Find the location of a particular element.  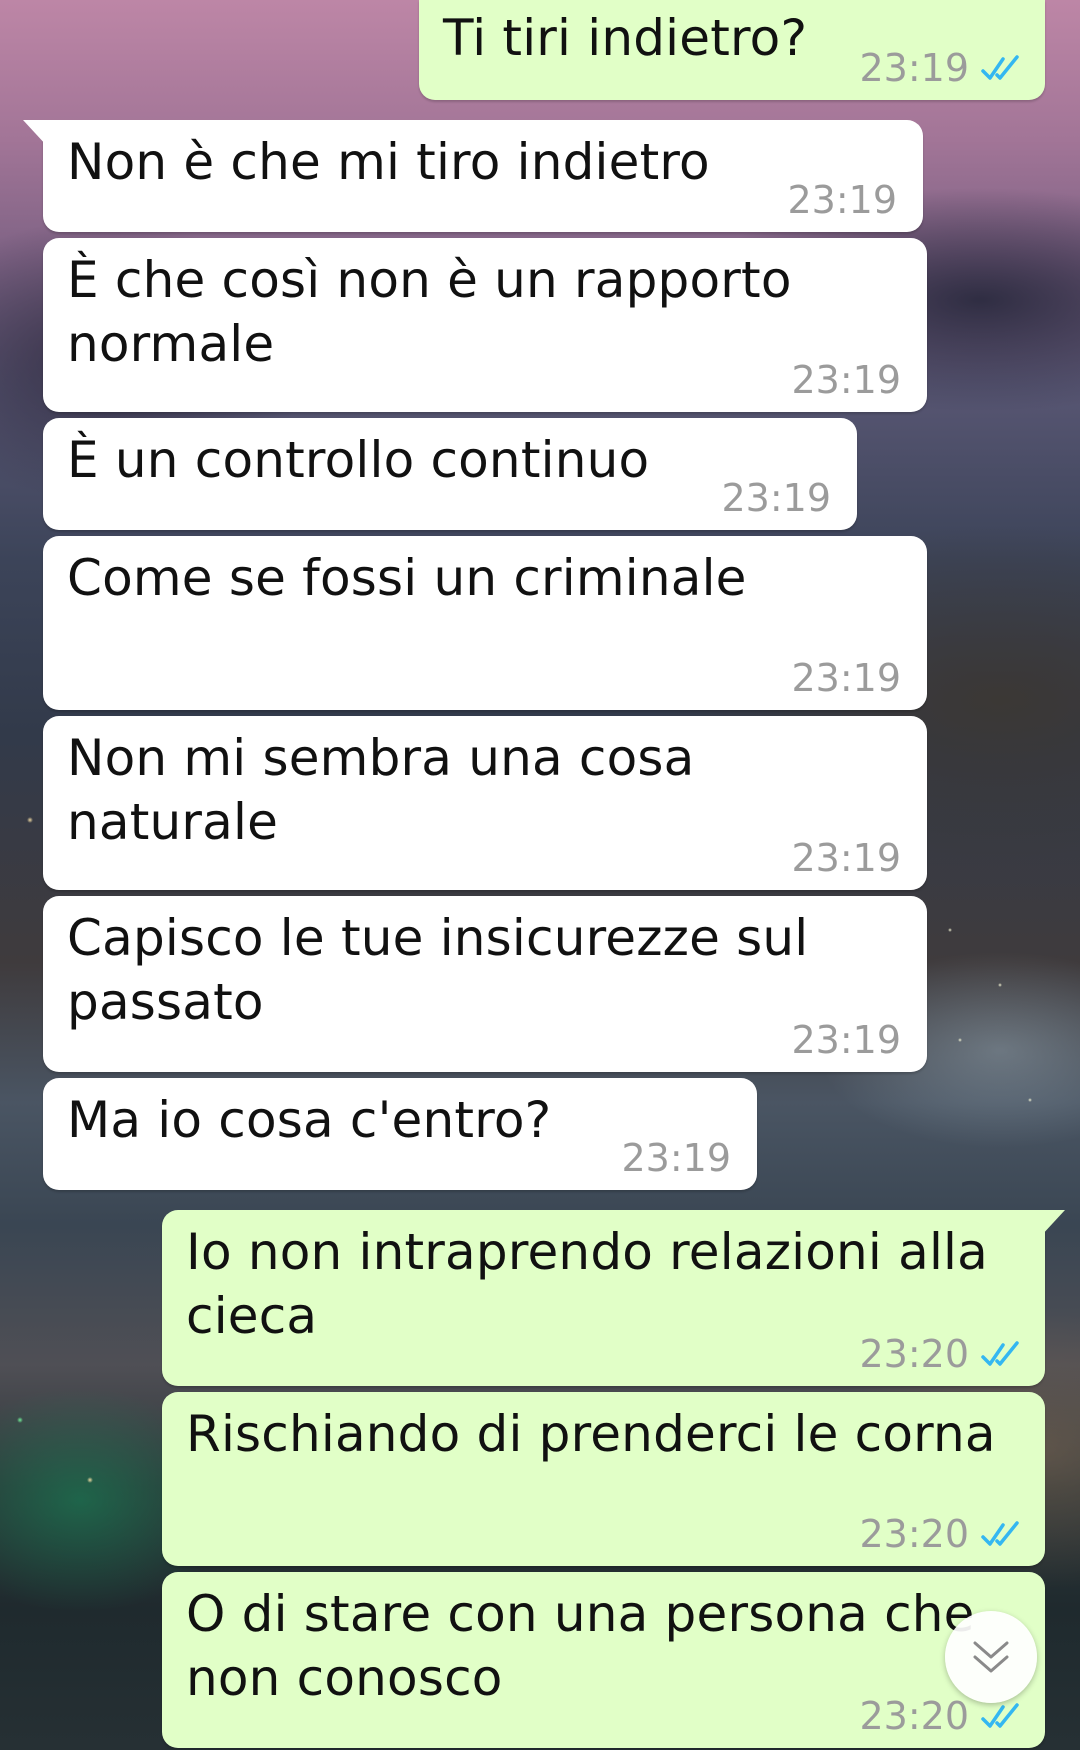

message-bubble-incoming: È un controllo continuo 23:19 is located at coordinates (450, 474).